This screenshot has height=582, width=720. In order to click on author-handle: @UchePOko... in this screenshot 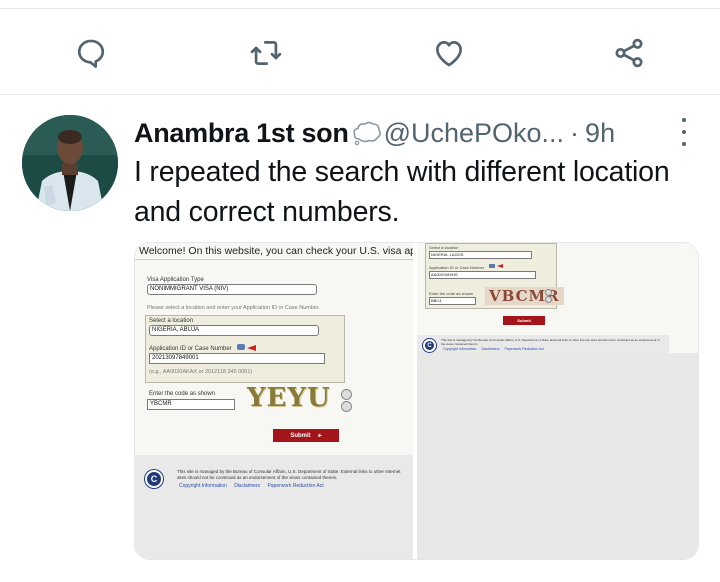, I will do `click(474, 133)`.